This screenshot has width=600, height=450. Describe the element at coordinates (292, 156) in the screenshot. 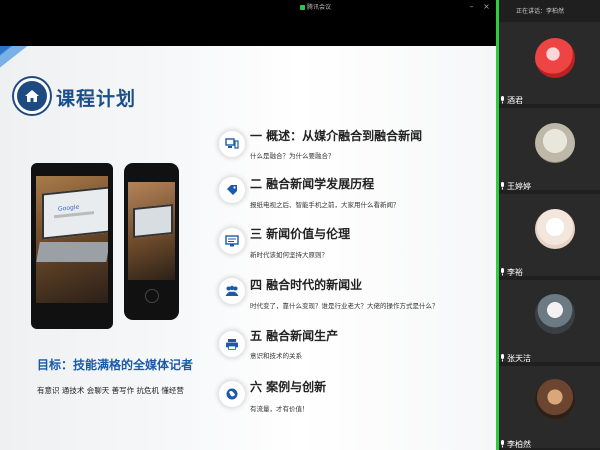

I see `agenda-item-subtitle: 什么是融合？为什么要融合？` at that location.